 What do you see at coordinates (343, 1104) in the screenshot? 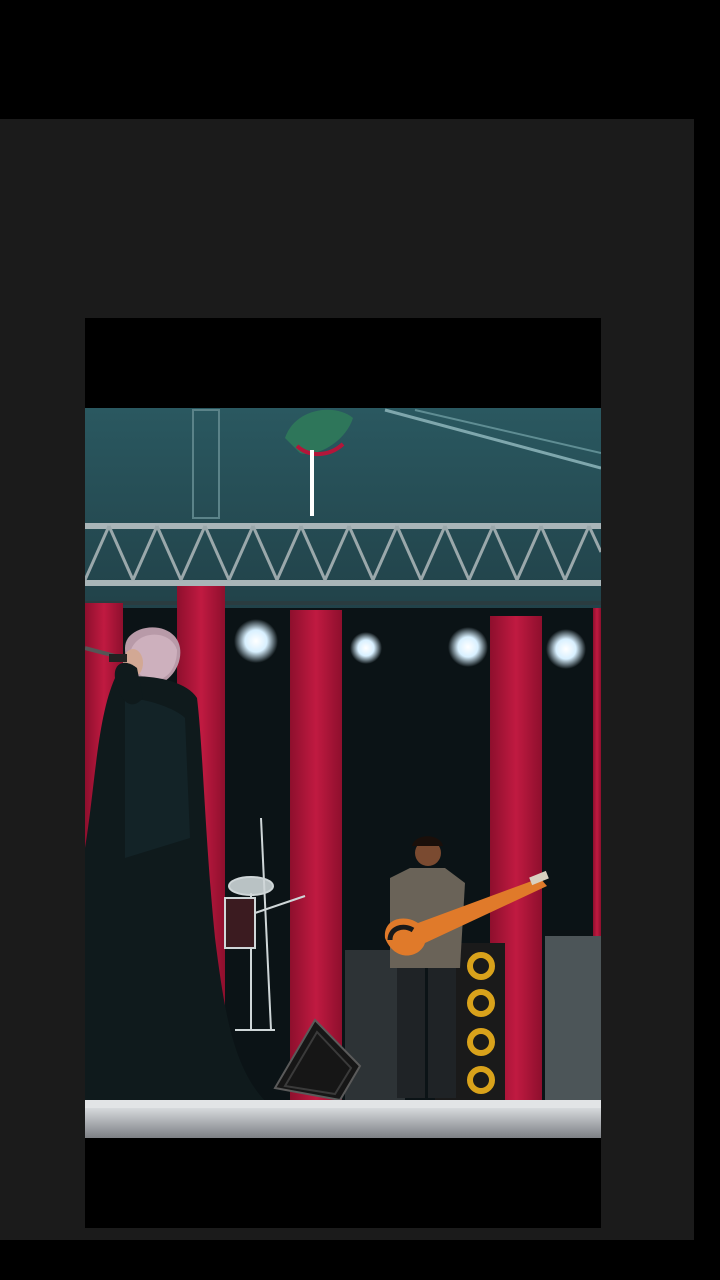
I see `stage-edge` at bounding box center [343, 1104].